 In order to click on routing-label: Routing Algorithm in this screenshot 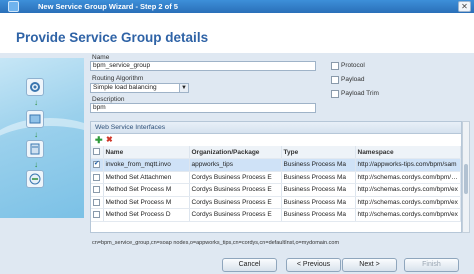, I will do `click(118, 78)`.